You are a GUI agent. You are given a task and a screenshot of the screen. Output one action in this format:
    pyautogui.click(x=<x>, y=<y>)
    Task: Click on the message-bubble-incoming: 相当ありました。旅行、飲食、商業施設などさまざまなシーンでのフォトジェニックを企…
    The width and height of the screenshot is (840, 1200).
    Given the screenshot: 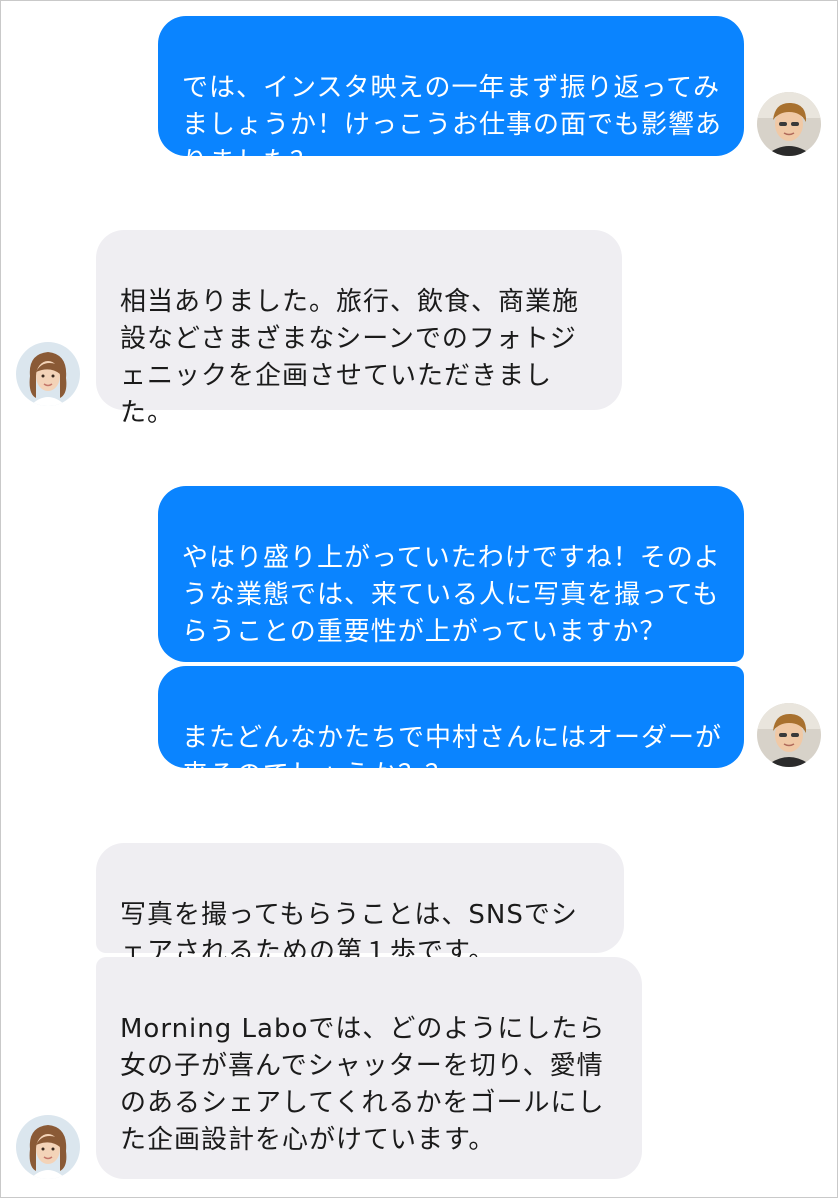 What is the action you would take?
    pyautogui.click(x=359, y=329)
    